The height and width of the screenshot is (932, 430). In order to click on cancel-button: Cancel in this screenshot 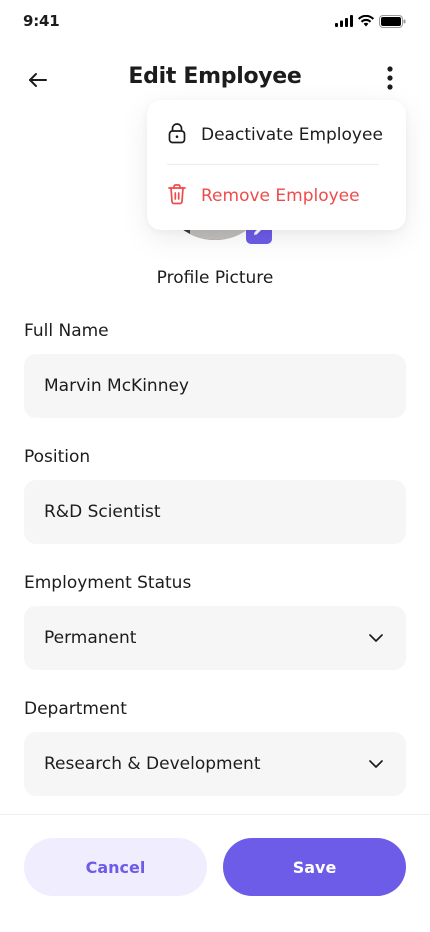, I will do `click(115, 867)`.